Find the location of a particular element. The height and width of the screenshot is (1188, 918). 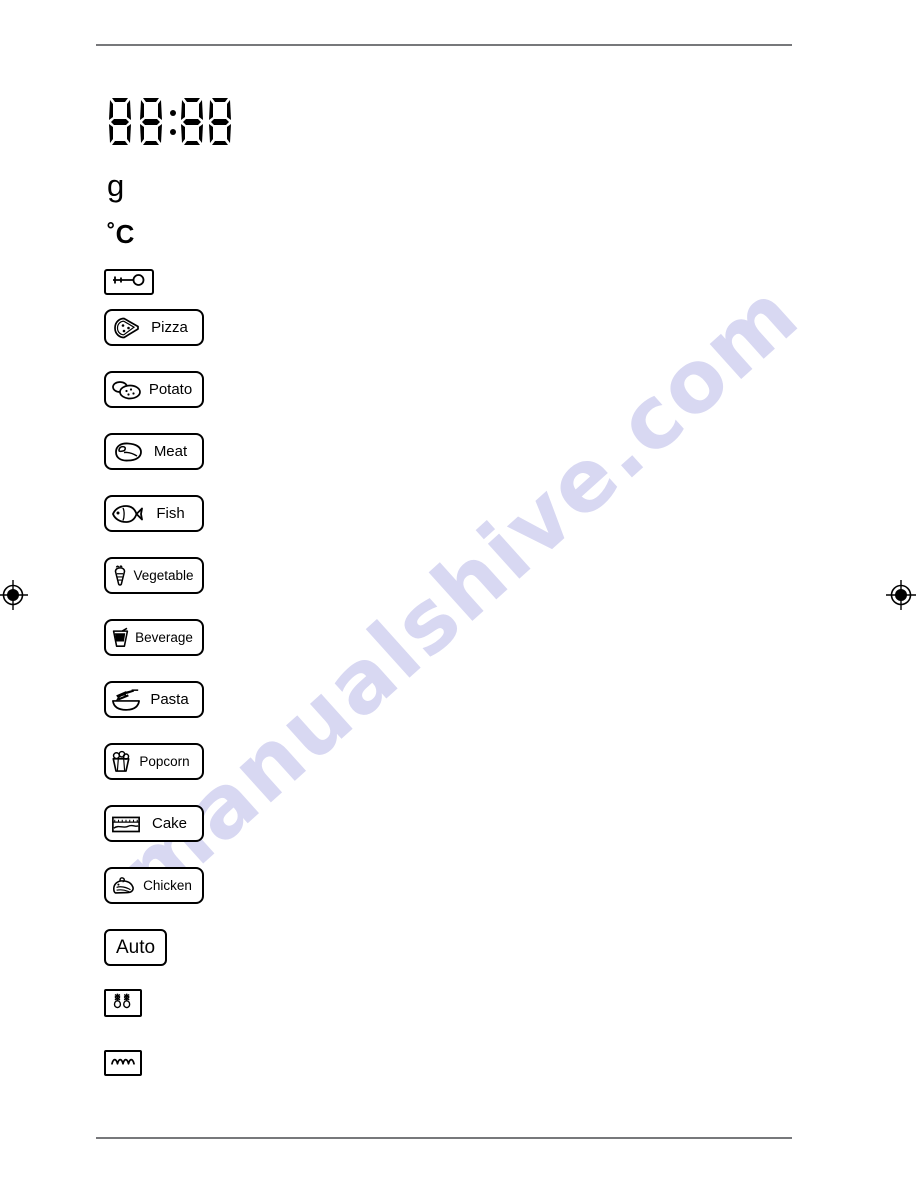

menu-button-beverage: Beverage is located at coordinates (154, 637).